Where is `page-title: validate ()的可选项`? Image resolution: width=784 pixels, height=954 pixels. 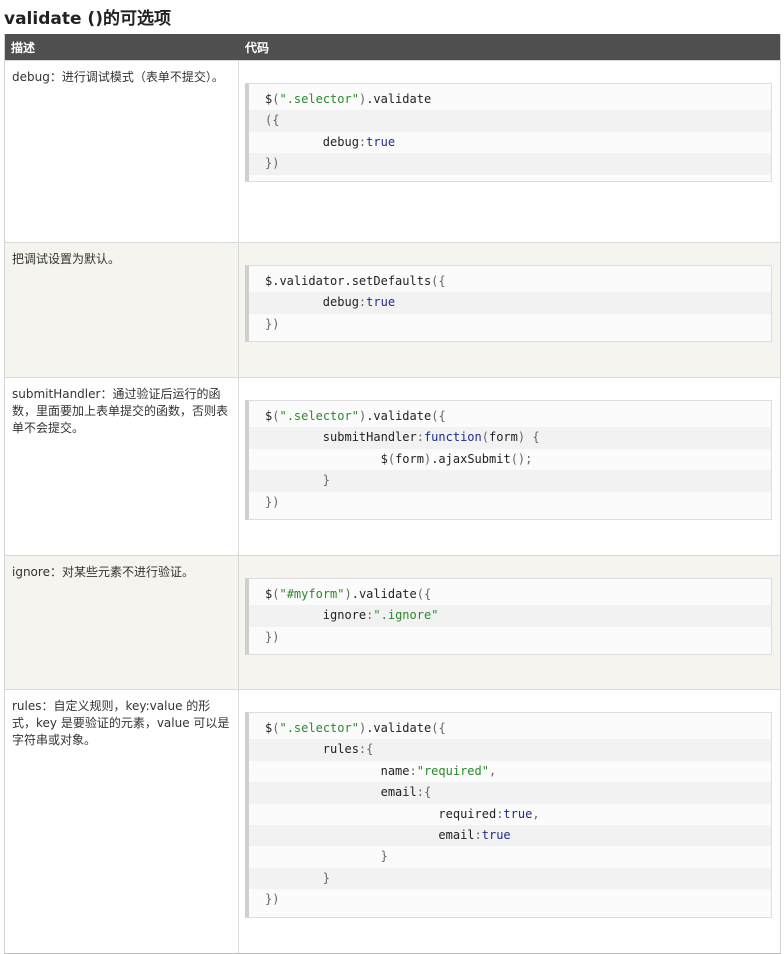
page-title: validate ()的可选项 is located at coordinates (87, 19).